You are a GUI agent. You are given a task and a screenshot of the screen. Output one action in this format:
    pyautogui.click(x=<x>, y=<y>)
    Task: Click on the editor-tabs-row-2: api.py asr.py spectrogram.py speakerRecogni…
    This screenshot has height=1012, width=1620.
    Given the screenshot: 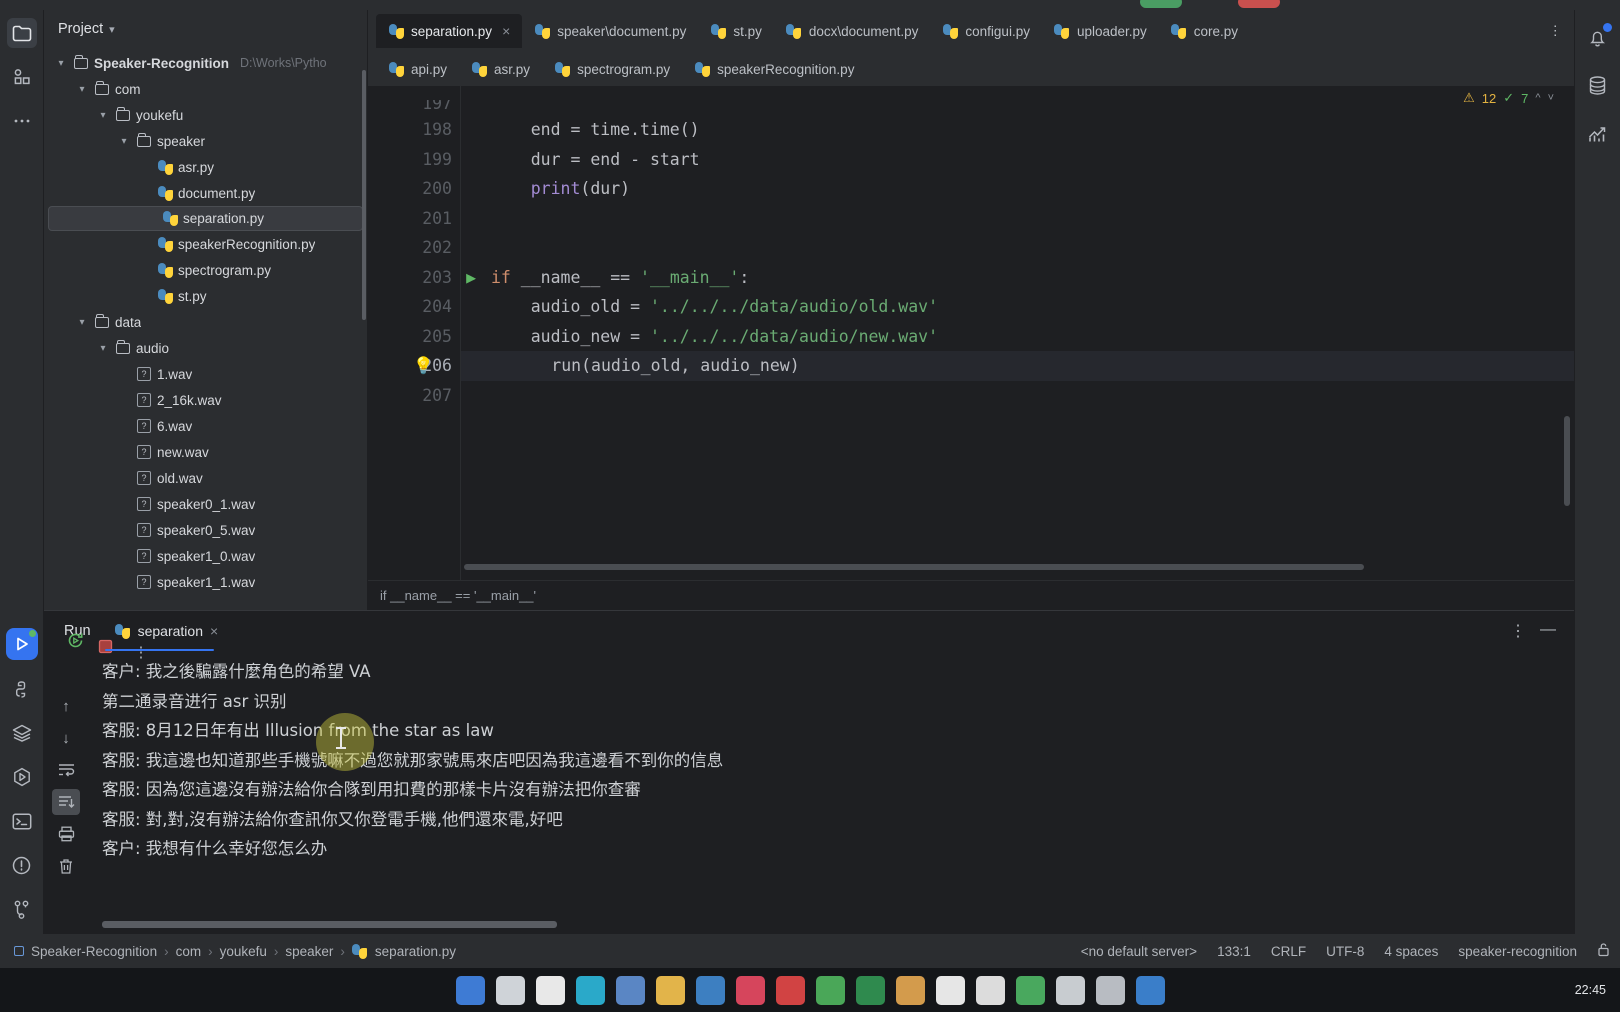 What is the action you would take?
    pyautogui.click(x=971, y=67)
    